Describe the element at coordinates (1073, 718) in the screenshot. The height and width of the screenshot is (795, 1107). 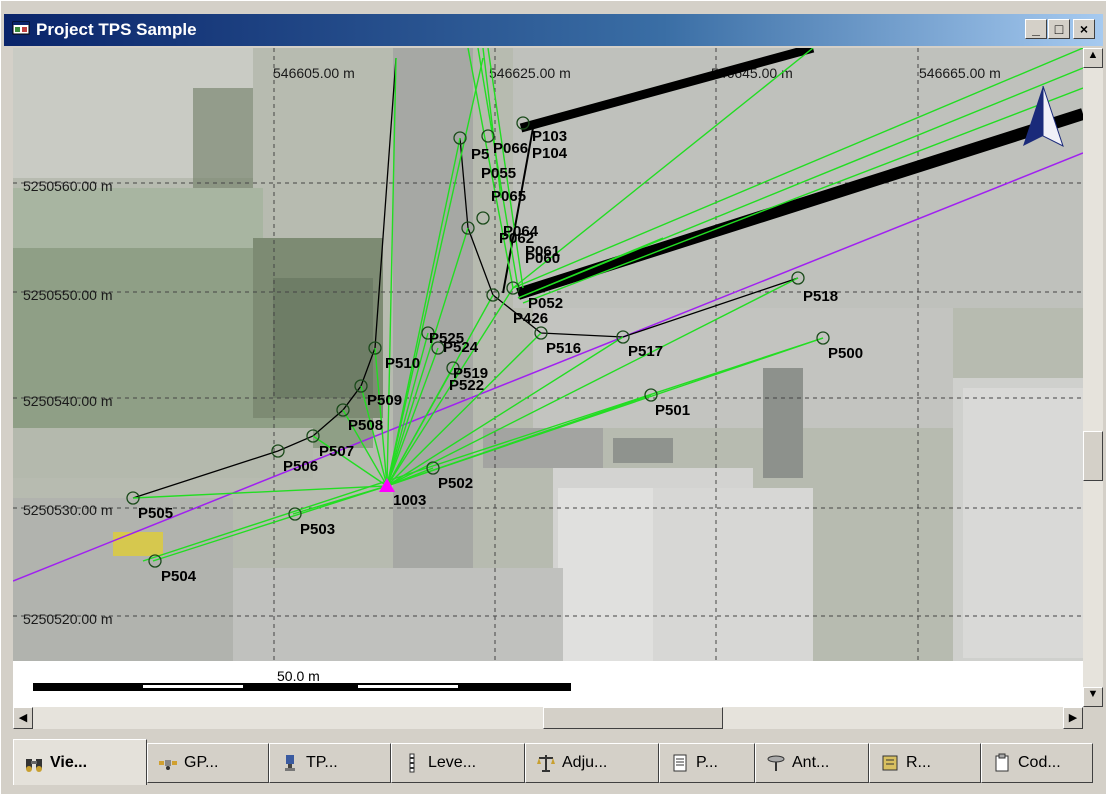
I see `scroll-right-button: ▶` at that location.